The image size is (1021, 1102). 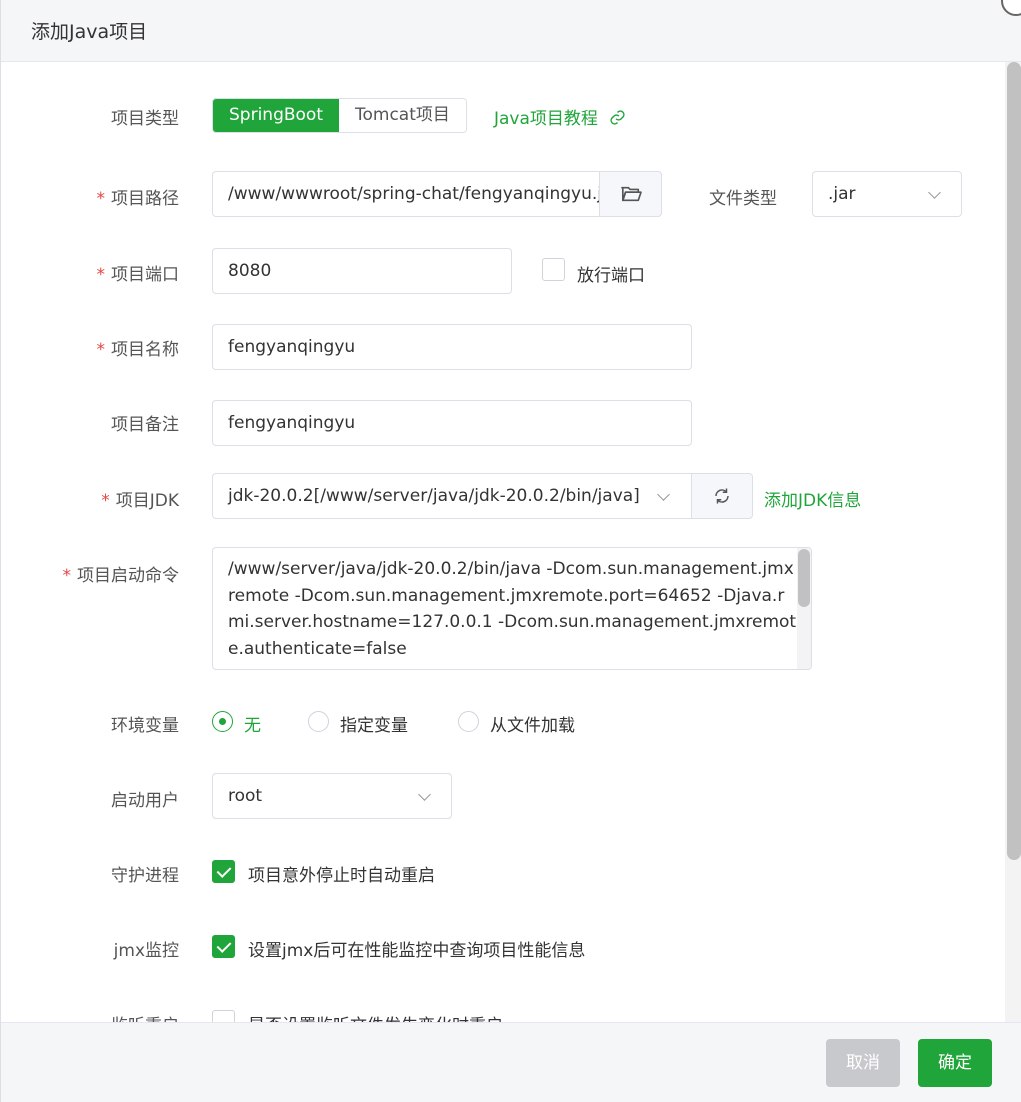 What do you see at coordinates (402, 115) in the screenshot?
I see `project-type-tomcat: Tomcat项目` at bounding box center [402, 115].